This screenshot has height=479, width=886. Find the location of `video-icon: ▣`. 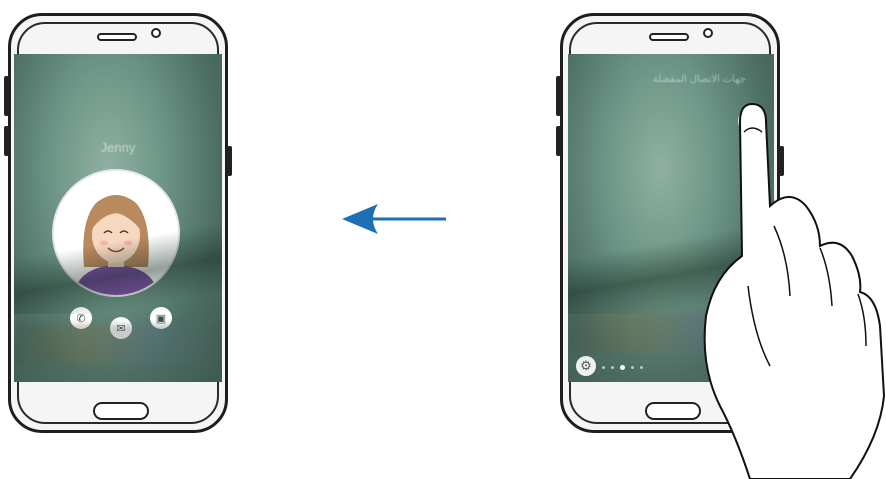

video-icon: ▣ is located at coordinates (161, 318).